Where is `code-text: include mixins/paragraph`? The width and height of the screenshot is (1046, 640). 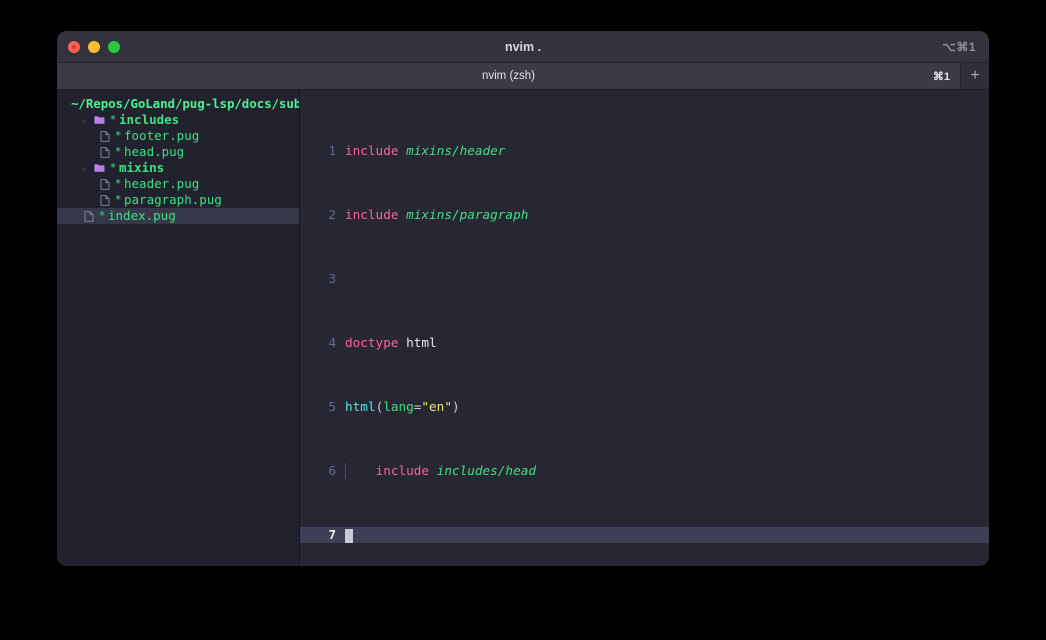
code-text: include mixins/paragraph is located at coordinates (436, 215).